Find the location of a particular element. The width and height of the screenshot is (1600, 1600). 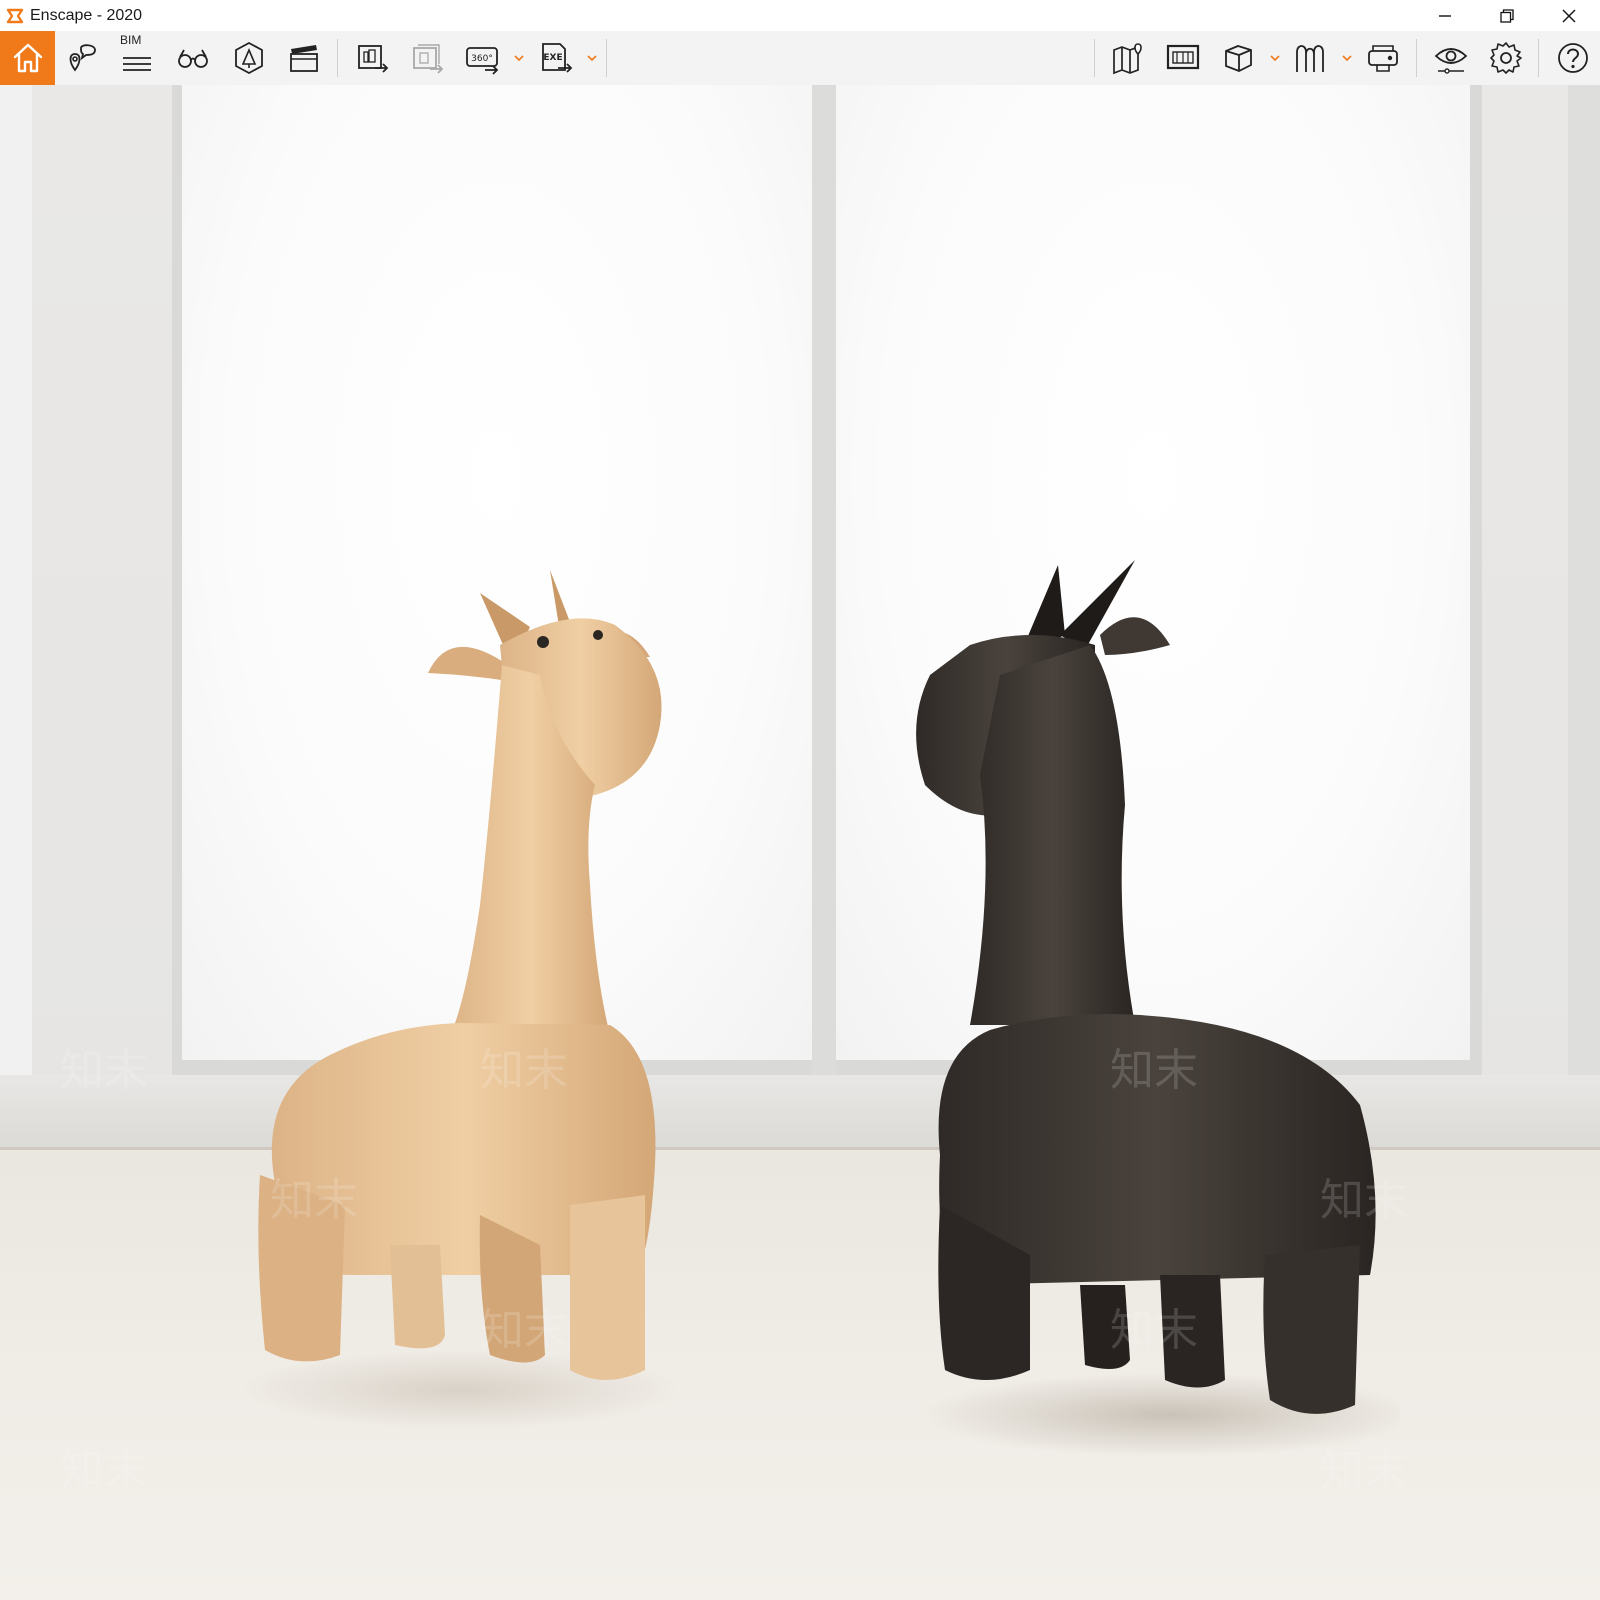

home-button is located at coordinates (27, 58).